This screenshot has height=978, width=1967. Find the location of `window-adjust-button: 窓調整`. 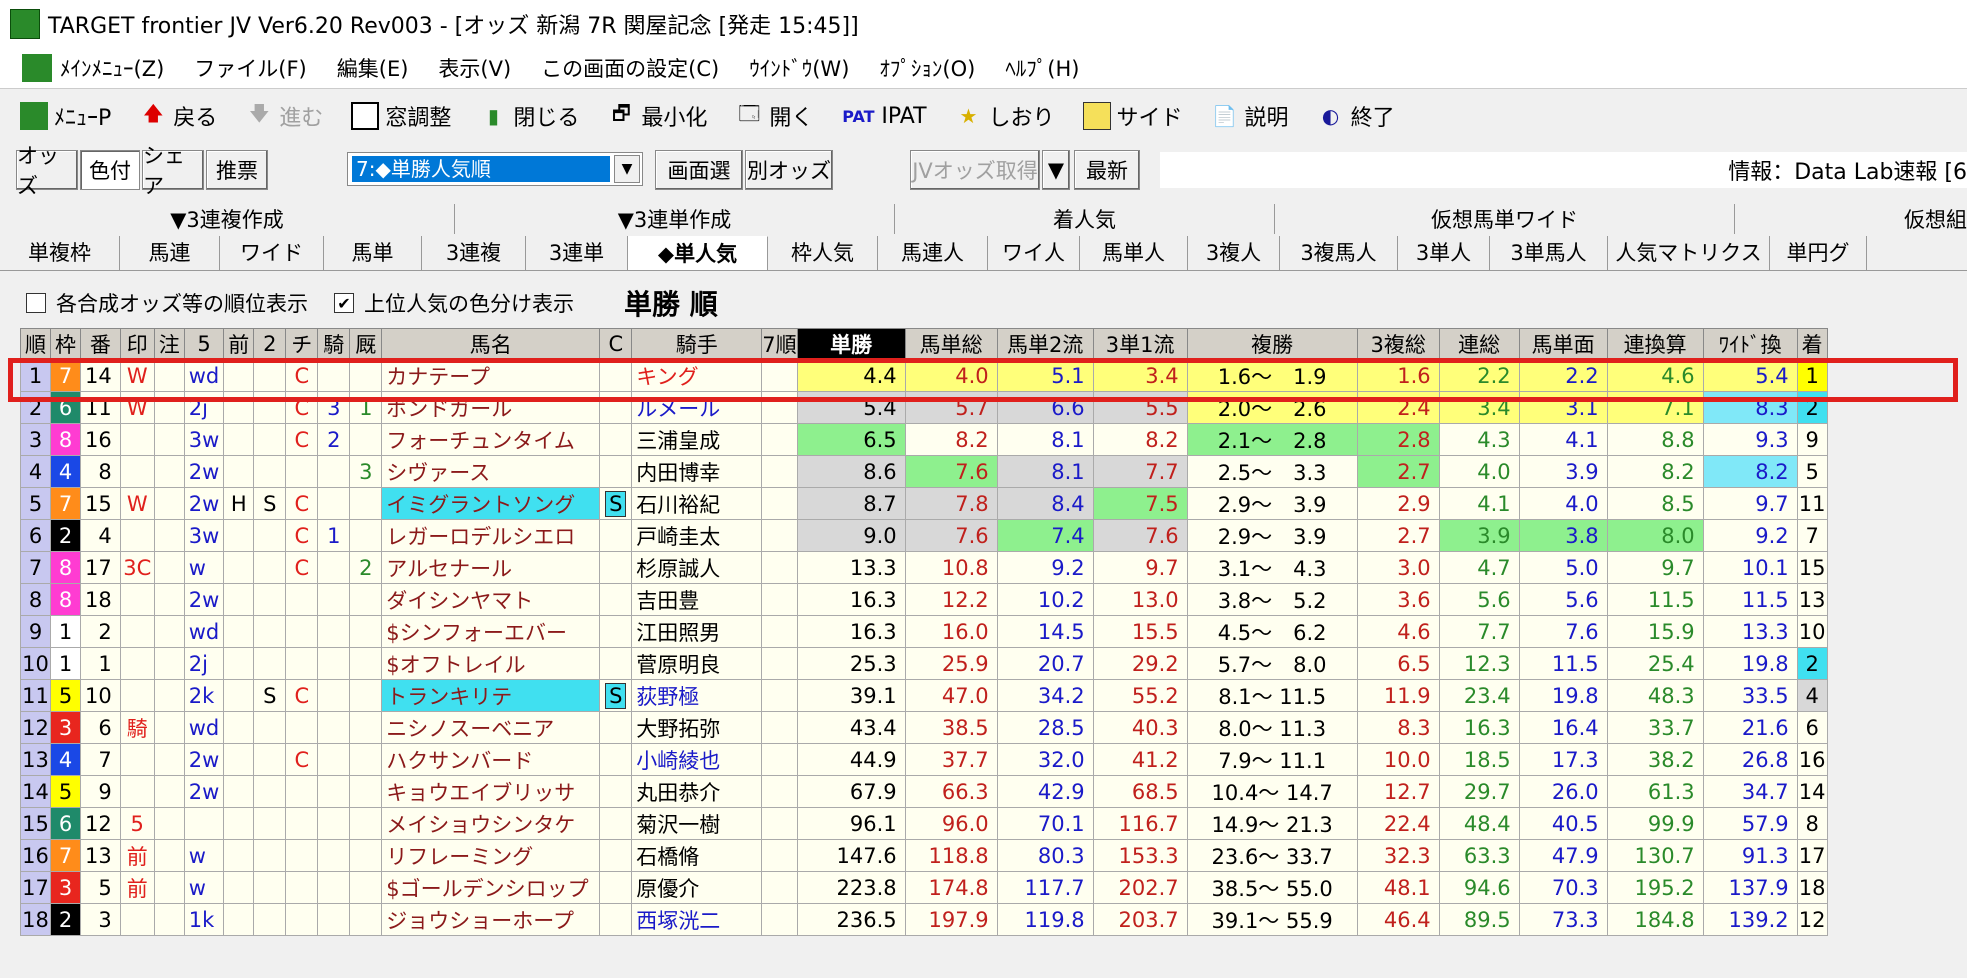

window-adjust-button: 窓調整 is located at coordinates (401, 116).